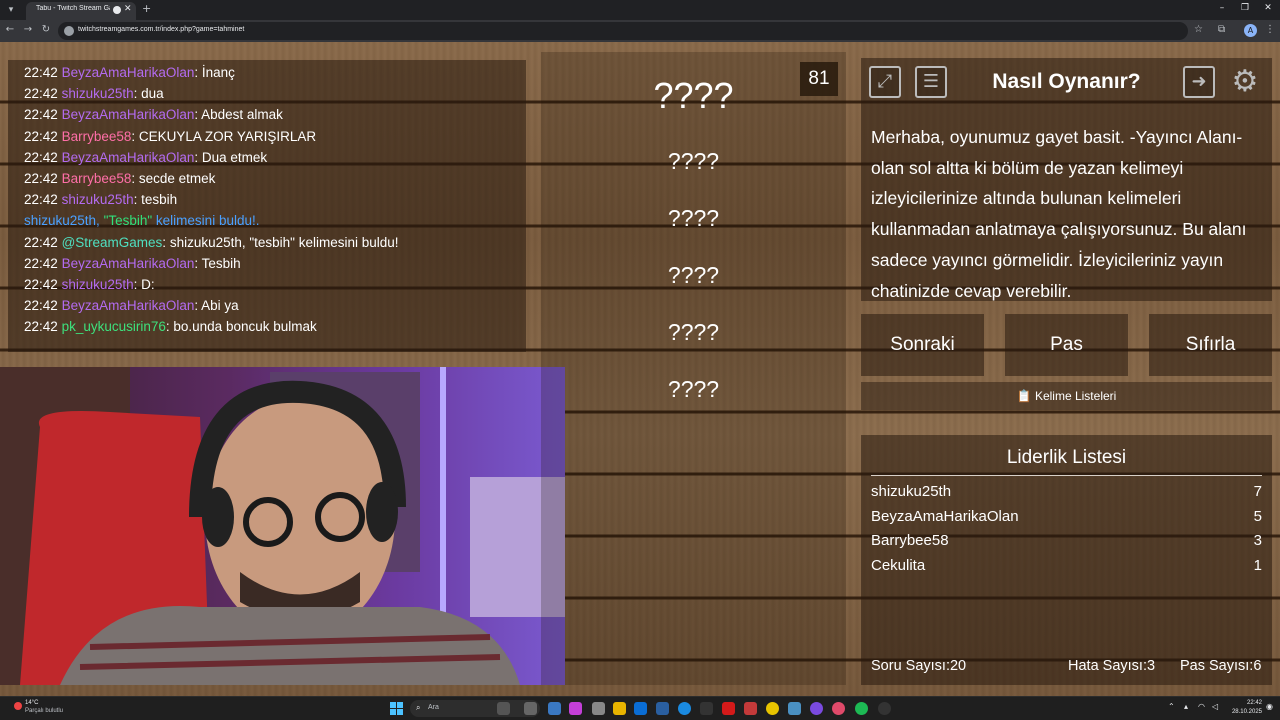 Image resolution: width=1280 pixels, height=720 pixels. I want to click on error-count-value: 3, so click(1151, 666).